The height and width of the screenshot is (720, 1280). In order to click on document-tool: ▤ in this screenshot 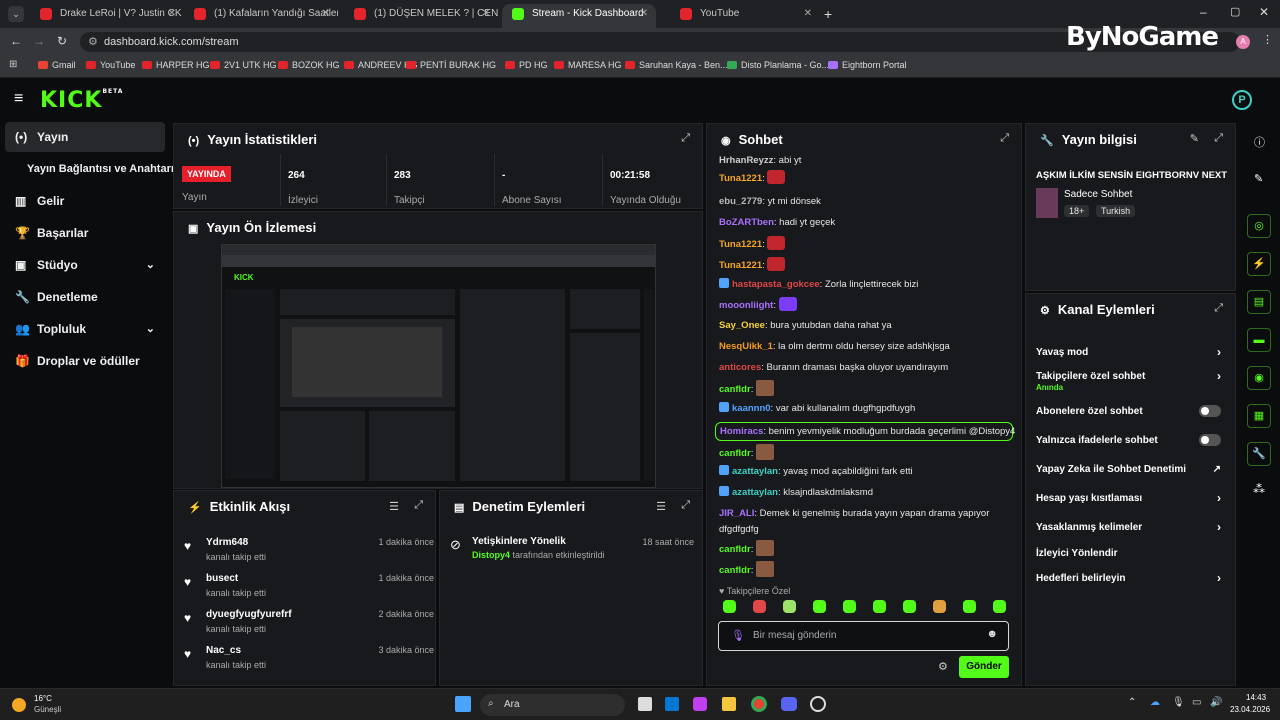, I will do `click(1259, 302)`.